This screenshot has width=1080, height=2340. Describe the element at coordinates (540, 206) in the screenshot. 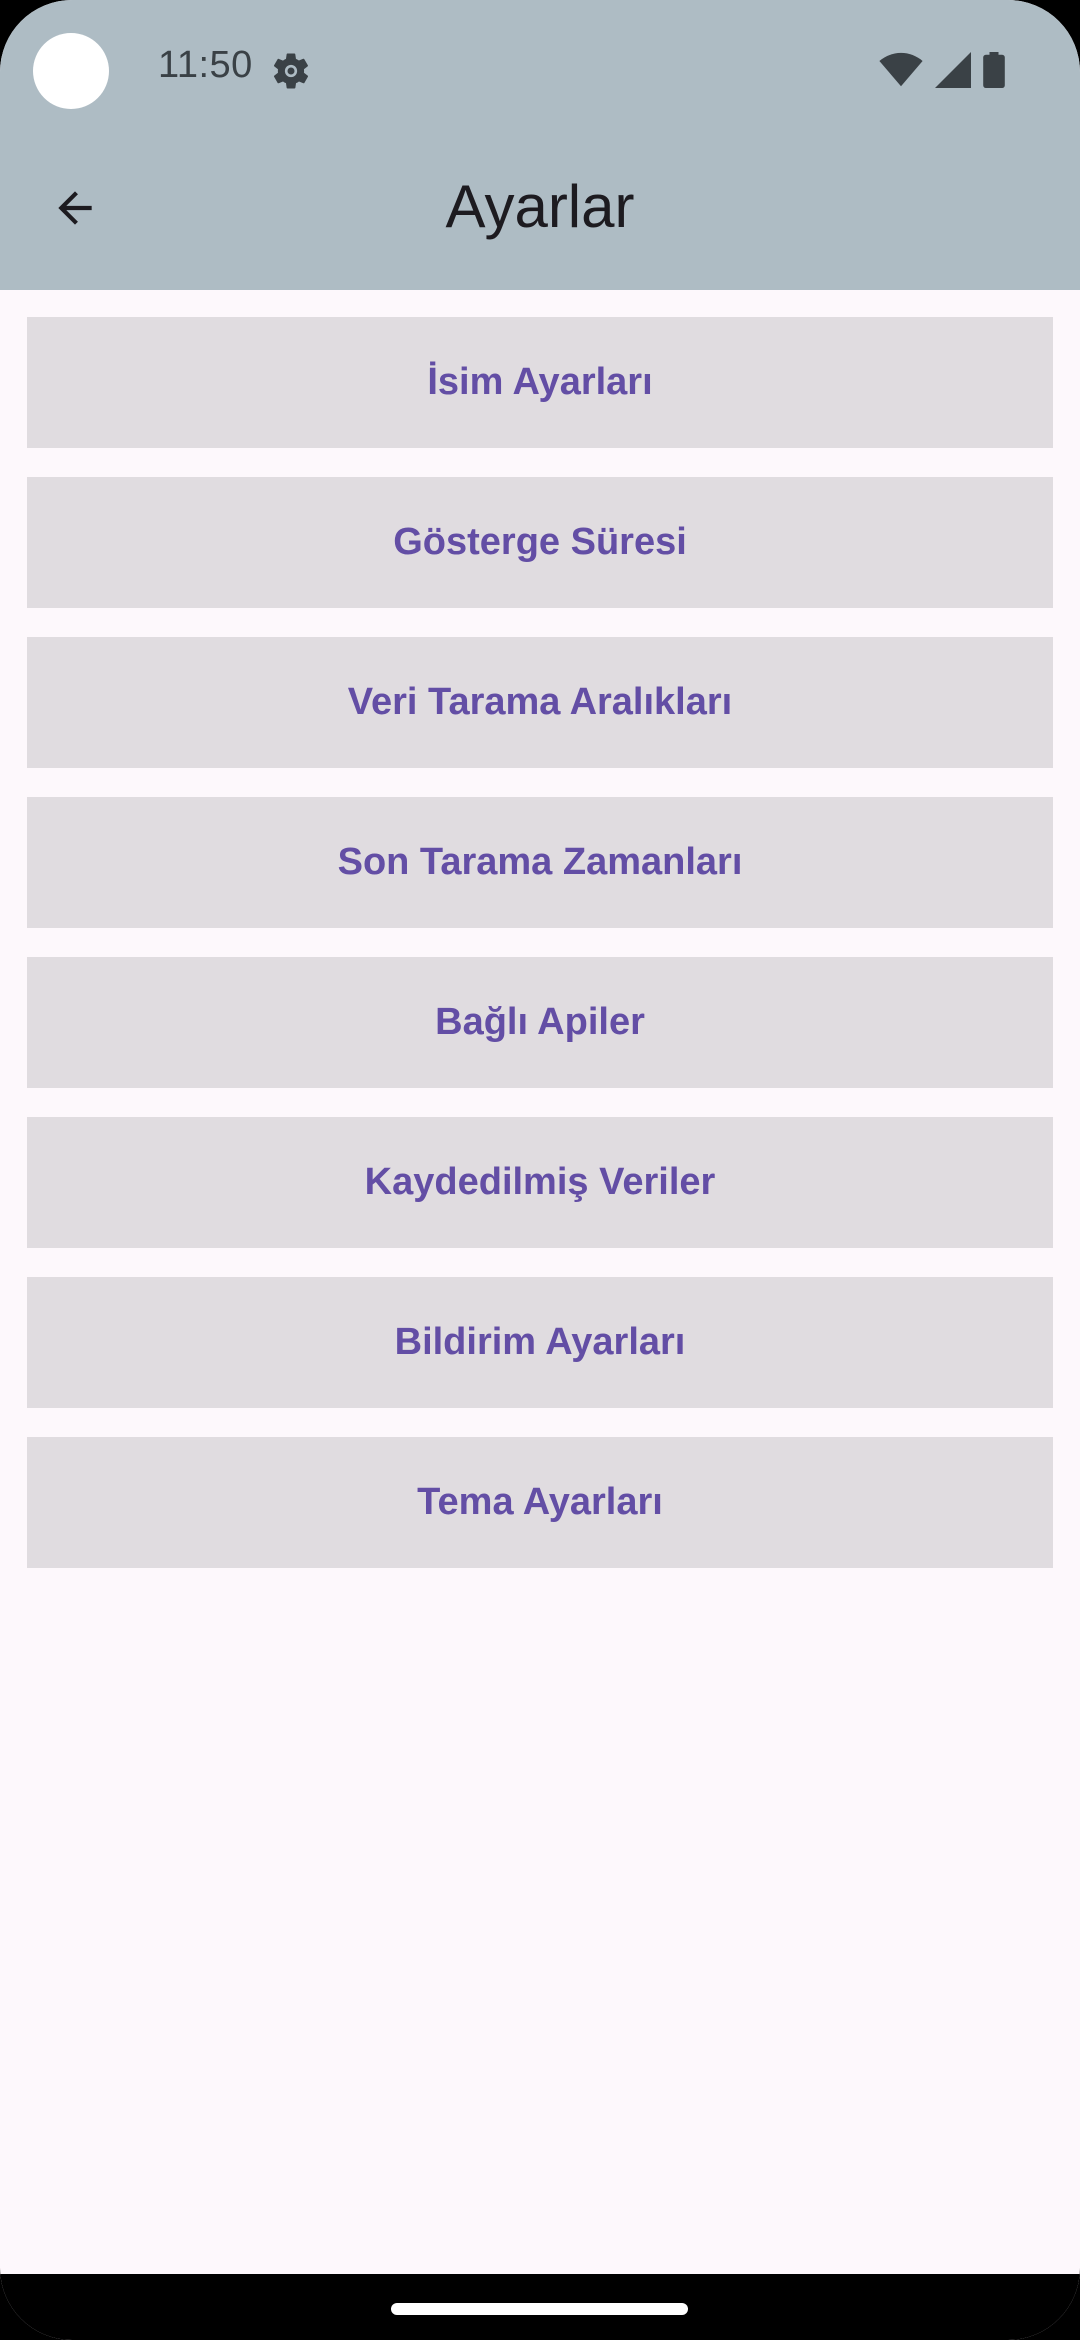

I see `page-title: Ayarlar` at that location.